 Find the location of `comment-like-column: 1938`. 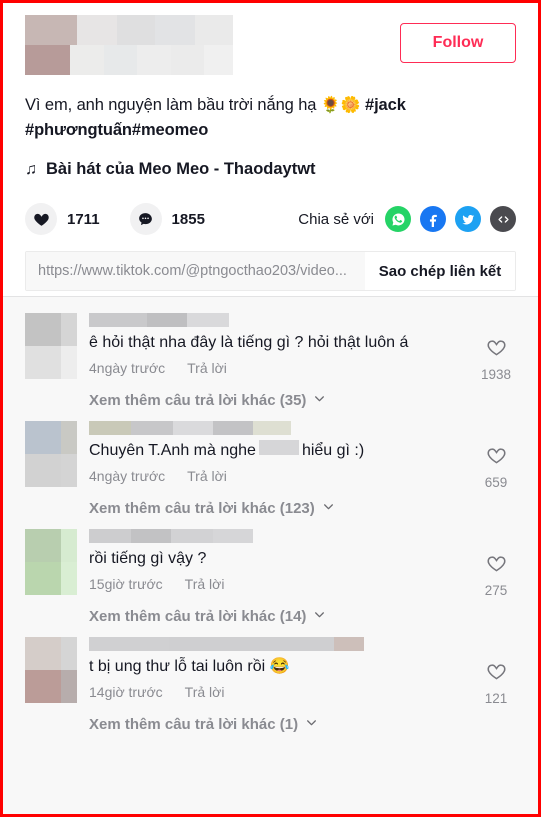

comment-like-column: 1938 is located at coordinates (496, 359).